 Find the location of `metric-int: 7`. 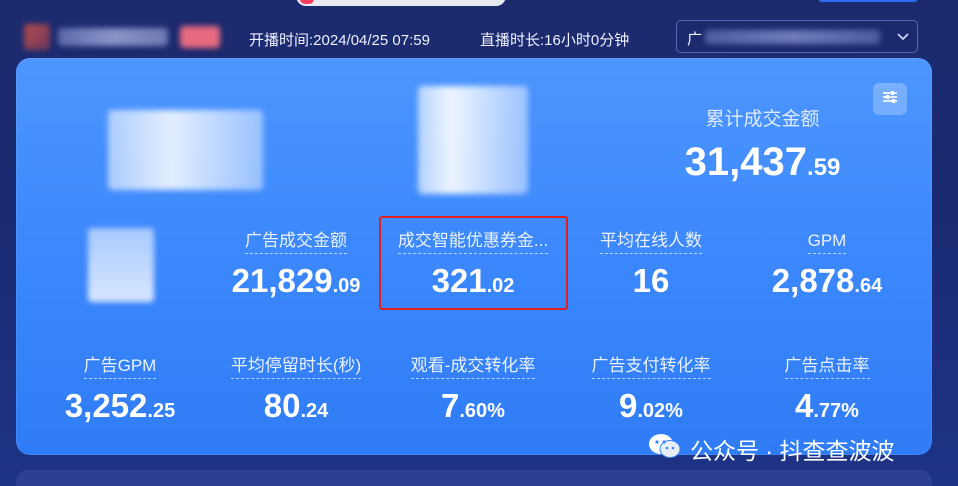

metric-int: 7 is located at coordinates (450, 405).